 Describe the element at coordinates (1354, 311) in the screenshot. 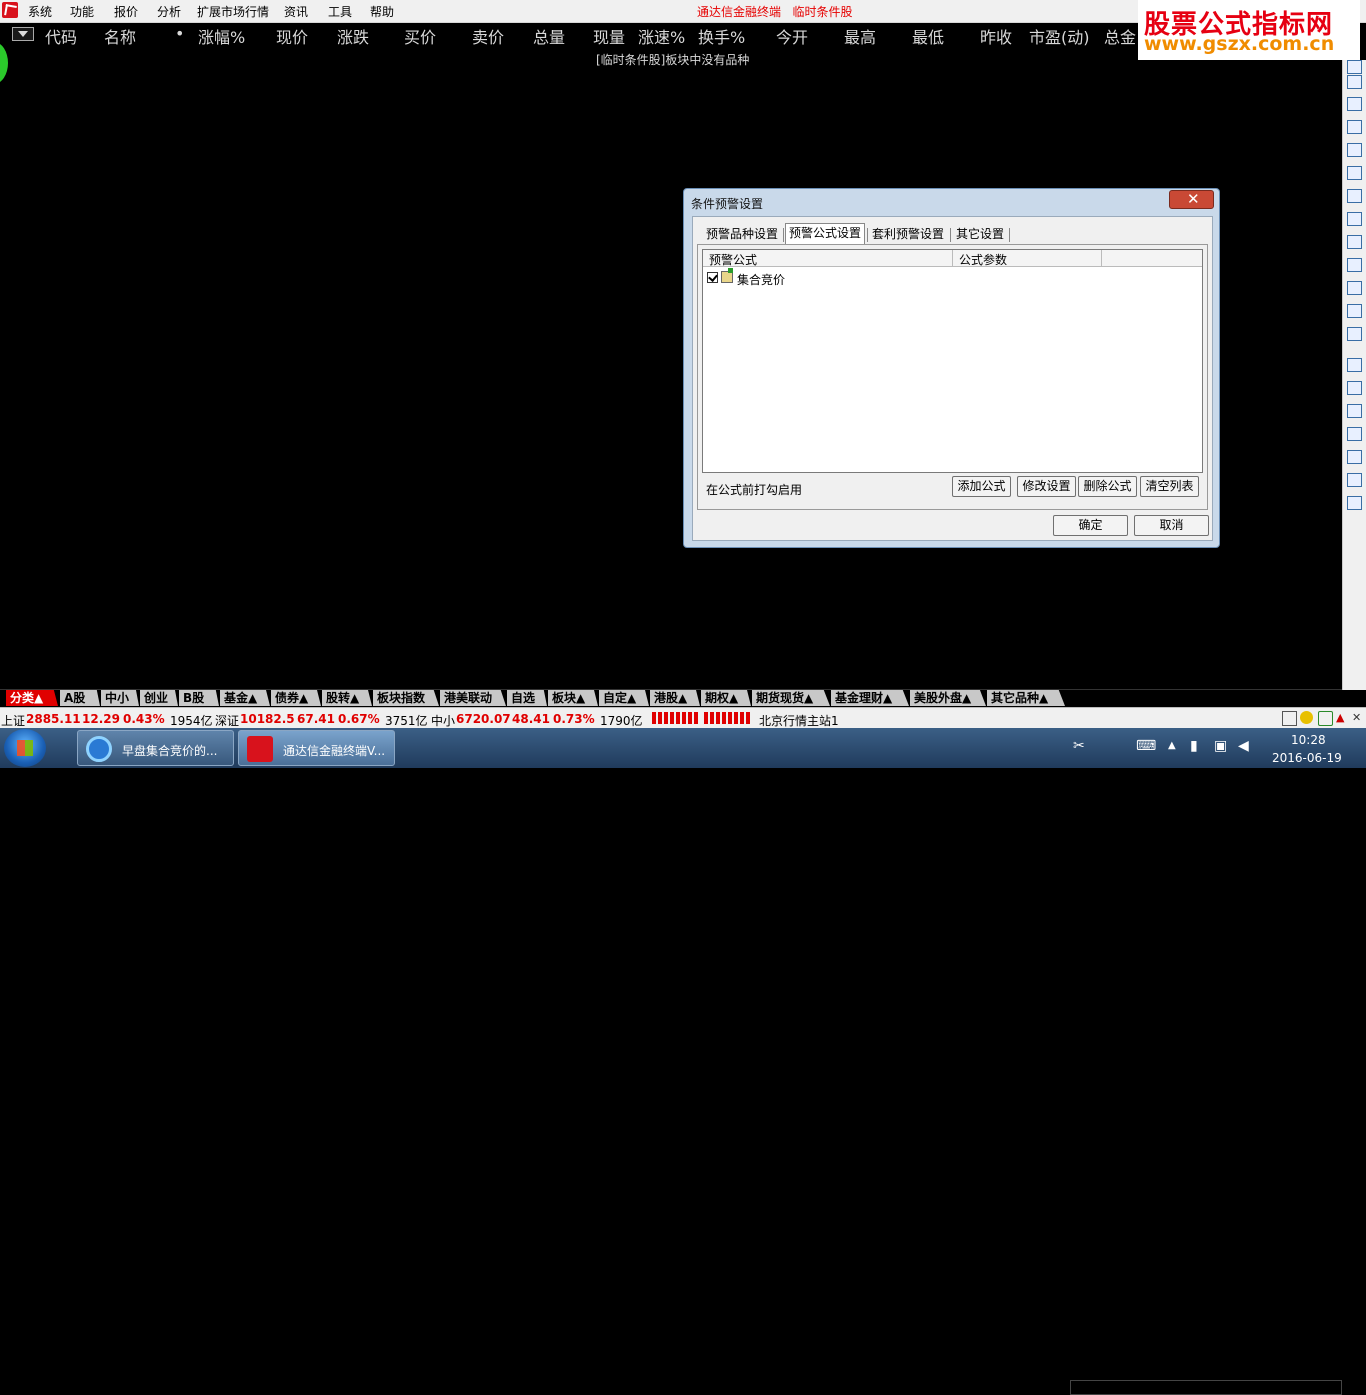

I see `formula-icon` at that location.